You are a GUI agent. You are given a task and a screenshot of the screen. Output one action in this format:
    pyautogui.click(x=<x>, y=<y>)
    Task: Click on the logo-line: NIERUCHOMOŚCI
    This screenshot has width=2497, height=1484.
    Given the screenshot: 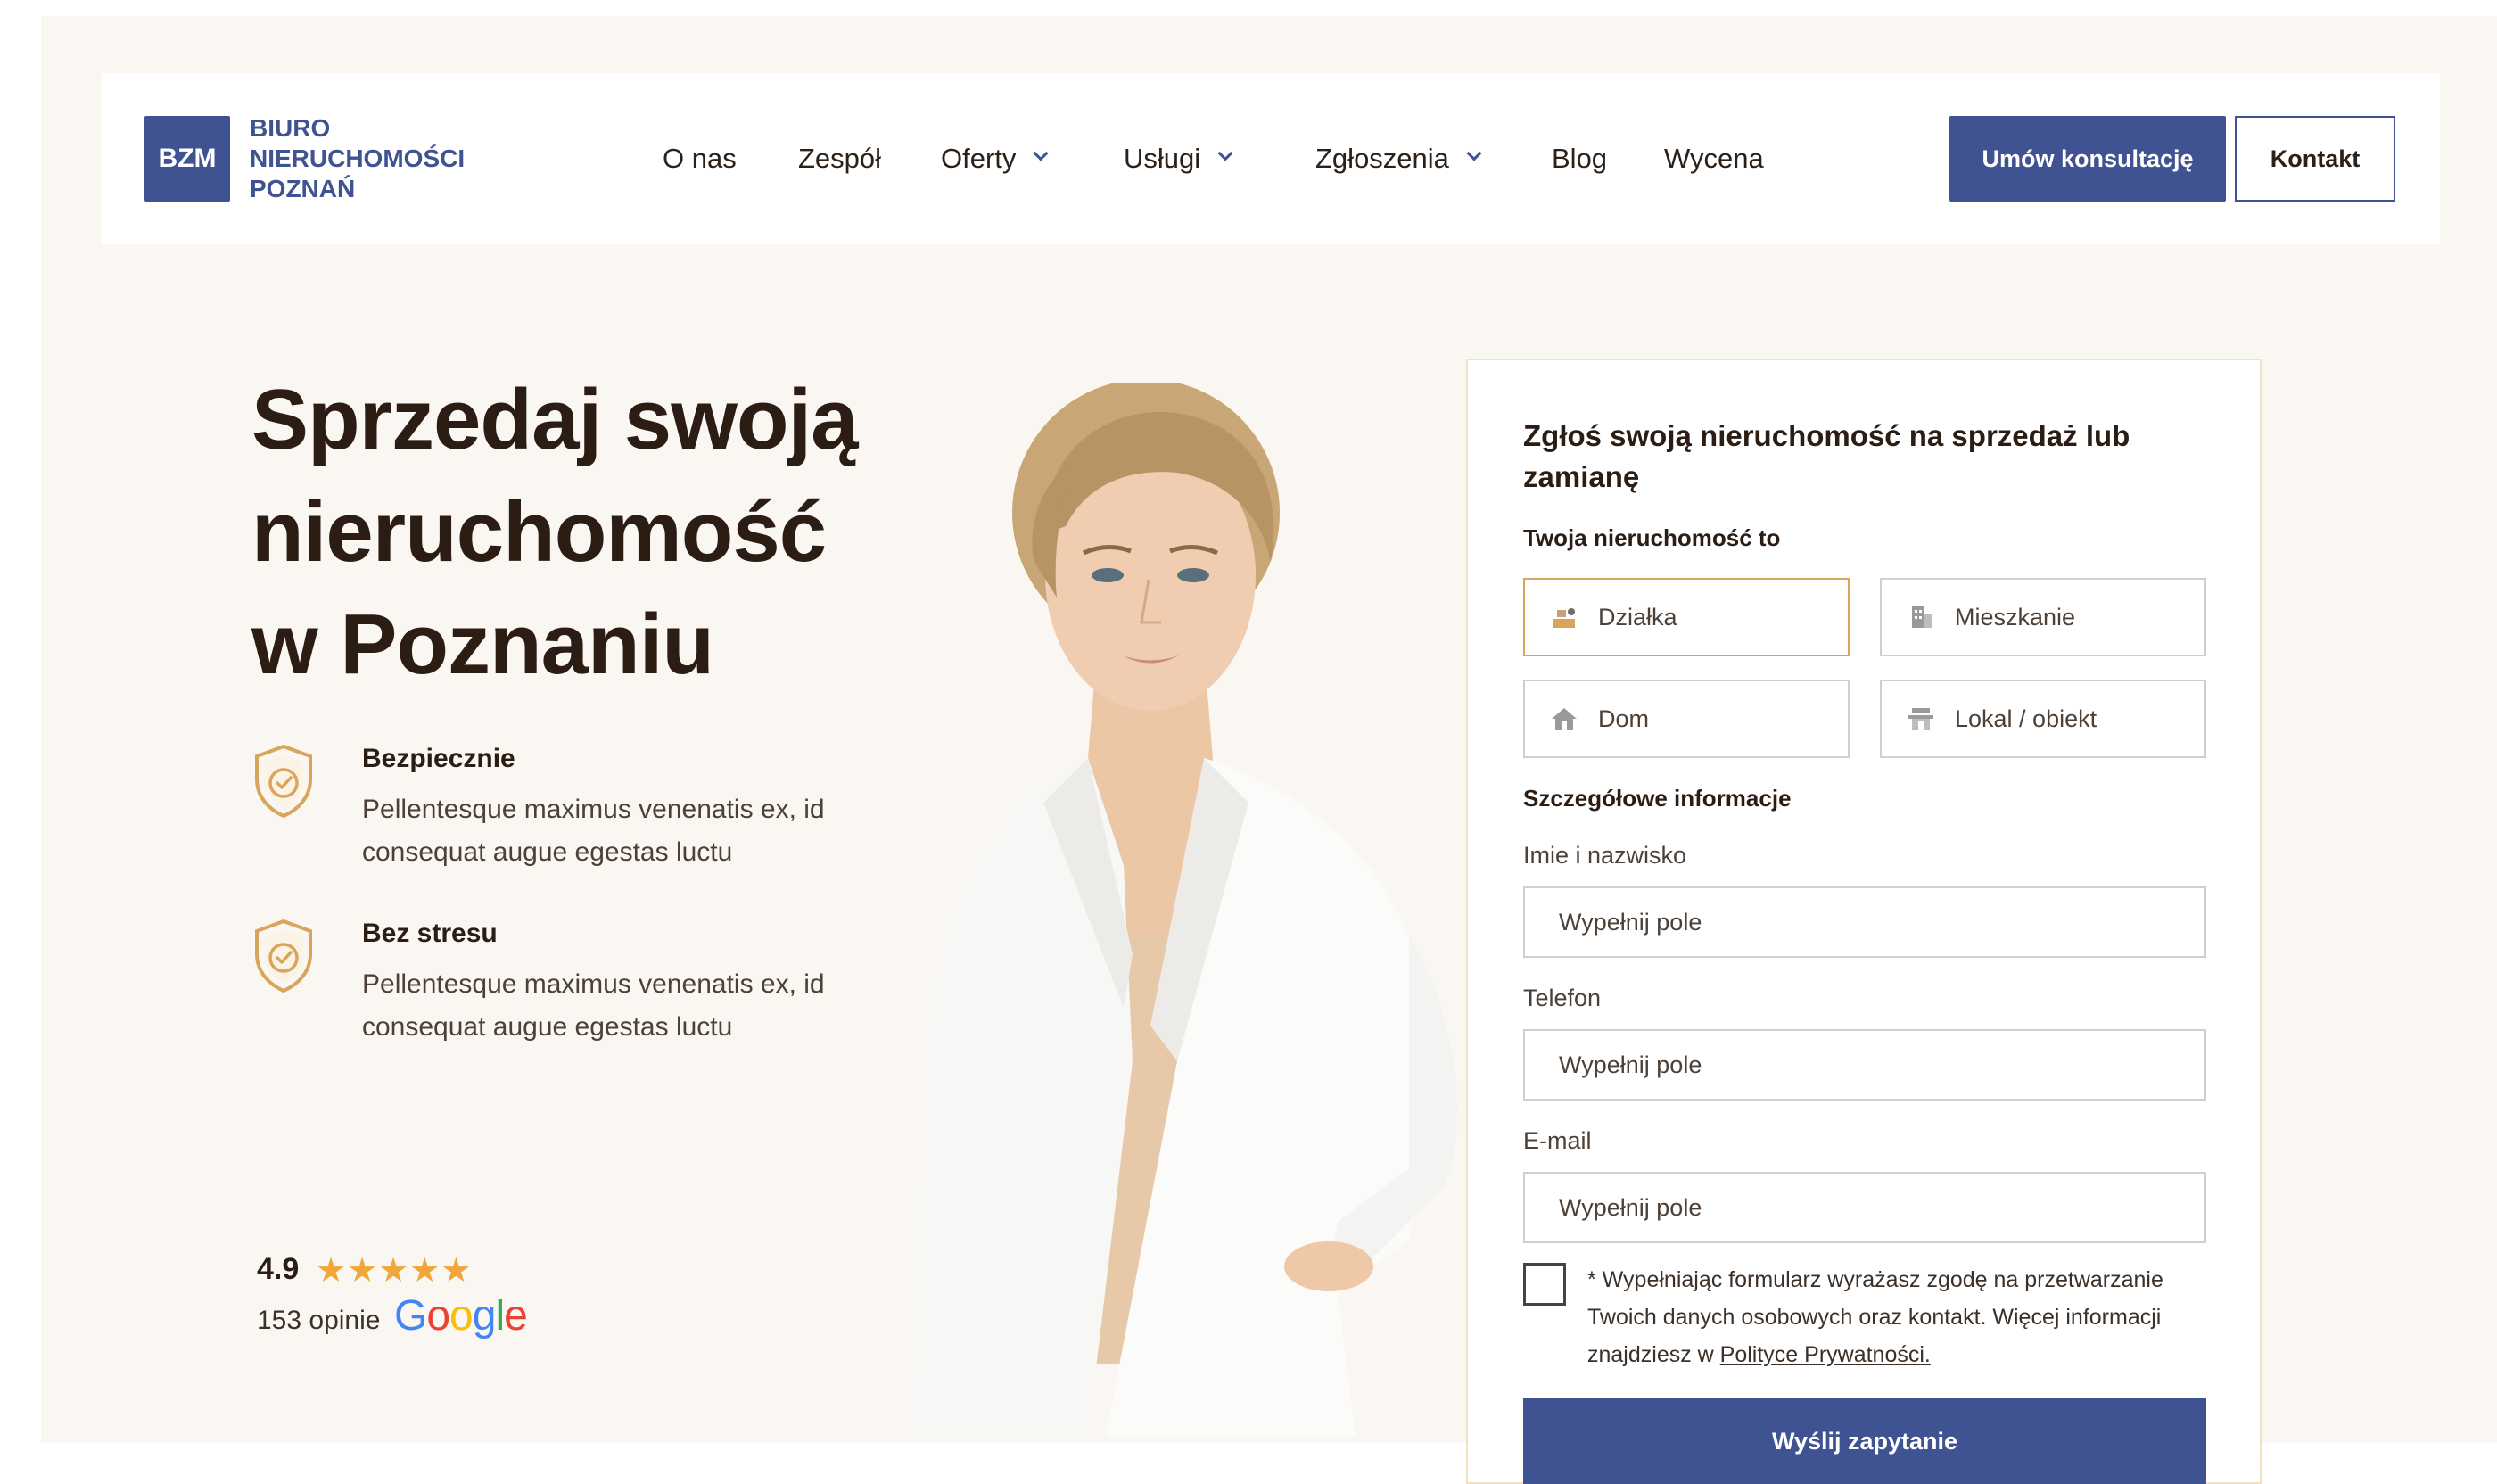 What is the action you would take?
    pyautogui.click(x=358, y=158)
    